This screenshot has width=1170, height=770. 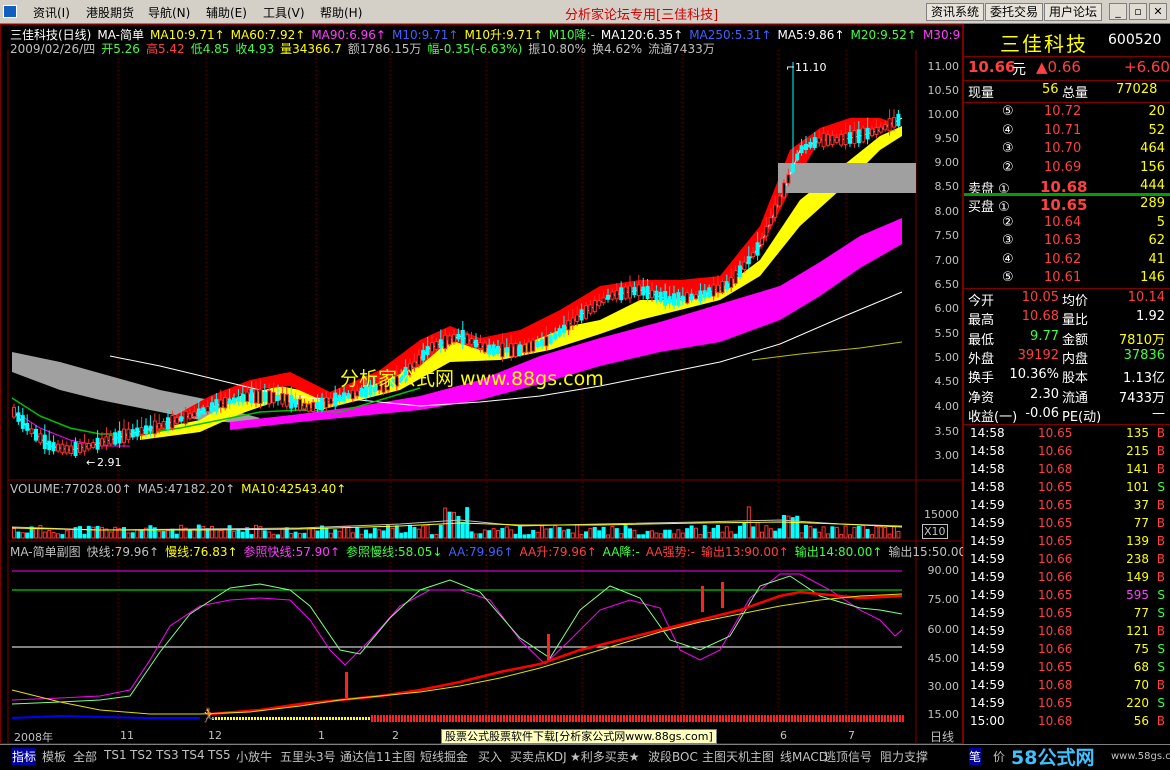 What do you see at coordinates (804, 756) in the screenshot?
I see `indicator-tab: 线MACD` at bounding box center [804, 756].